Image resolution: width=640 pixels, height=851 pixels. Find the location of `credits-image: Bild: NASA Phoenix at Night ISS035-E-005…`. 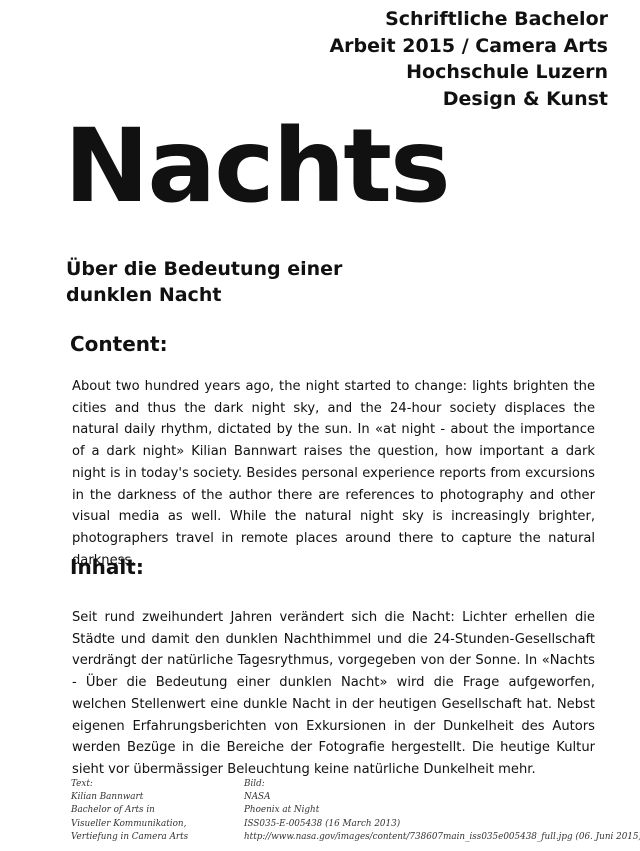

credits-image: Bild: NASA Phoenix at Night ISS035-E-005… is located at coordinates (442, 811).